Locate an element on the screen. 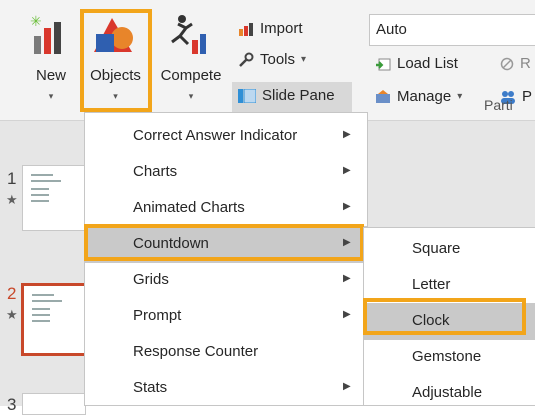 The image size is (535, 415). new-button: ✳ New ▾ is located at coordinates (51, 60).